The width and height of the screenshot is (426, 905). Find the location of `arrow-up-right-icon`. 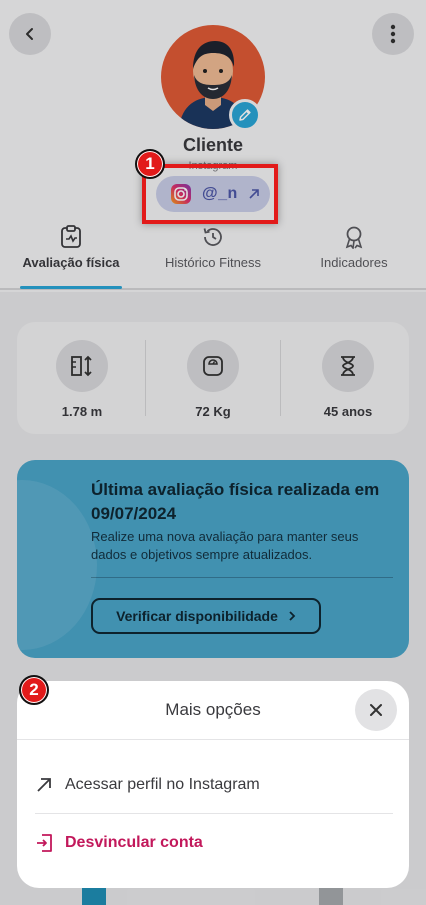

arrow-up-right-icon is located at coordinates (44, 785).